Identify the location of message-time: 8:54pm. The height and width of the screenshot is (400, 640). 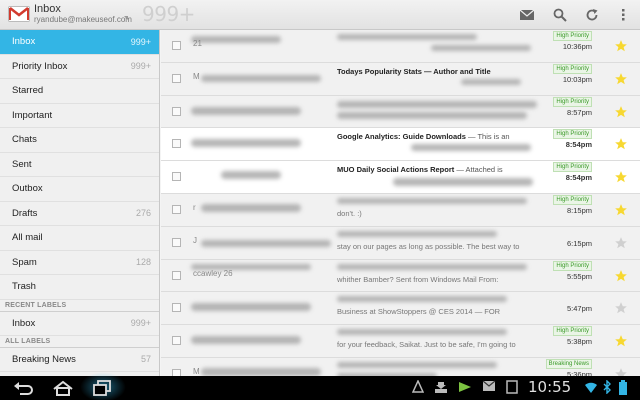
(578, 178).